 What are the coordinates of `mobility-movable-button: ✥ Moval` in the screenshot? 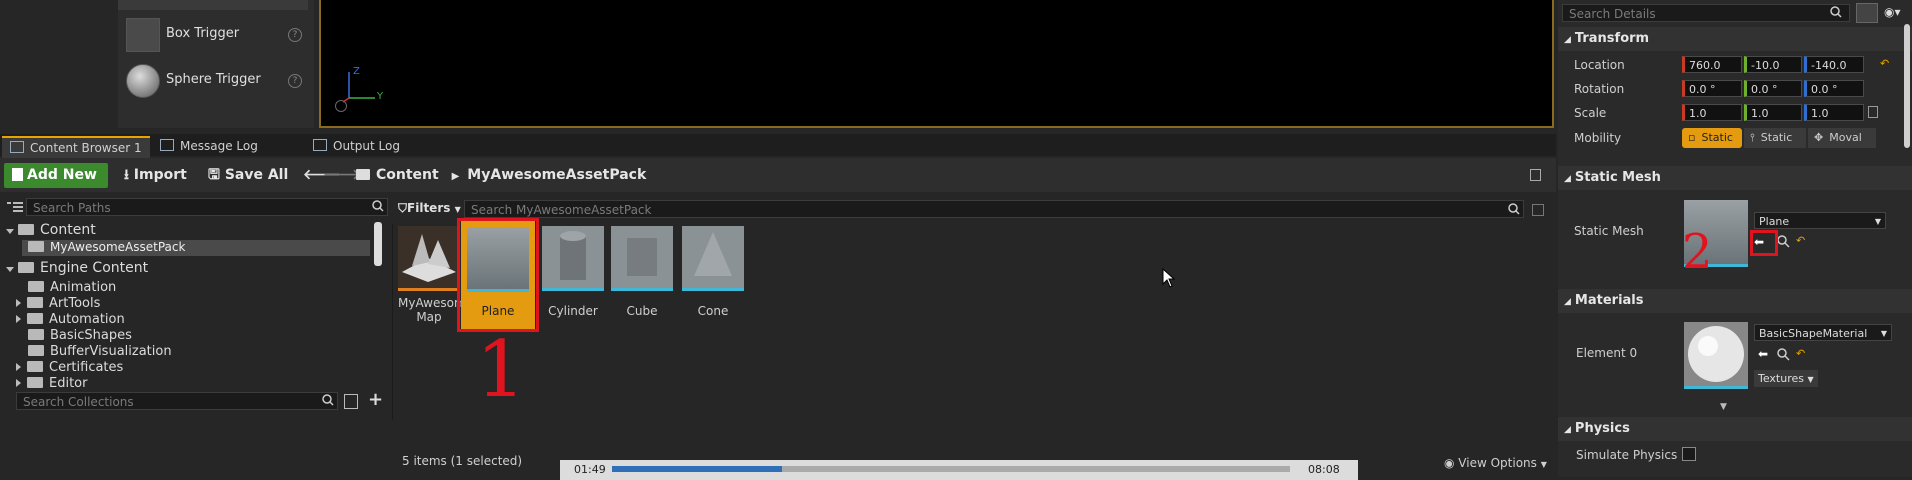 It's located at (1842, 138).